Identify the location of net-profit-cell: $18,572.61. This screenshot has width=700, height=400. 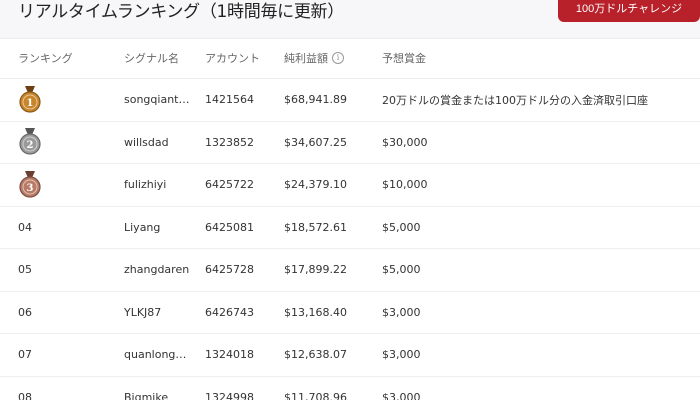
(315, 227).